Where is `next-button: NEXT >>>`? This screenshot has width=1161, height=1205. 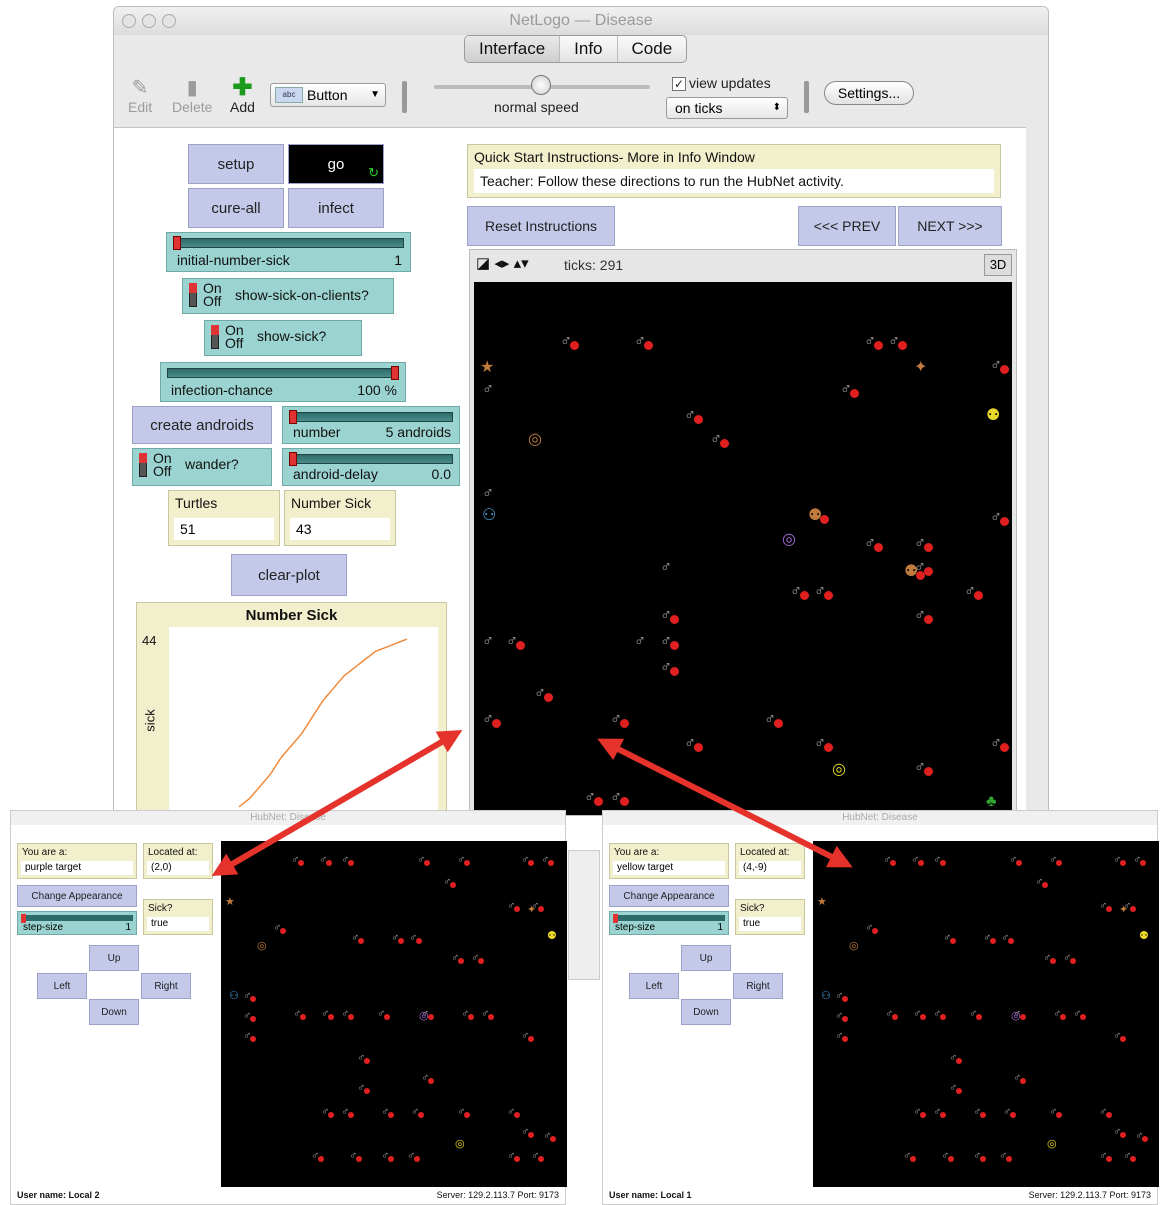 next-button: NEXT >>> is located at coordinates (950, 226).